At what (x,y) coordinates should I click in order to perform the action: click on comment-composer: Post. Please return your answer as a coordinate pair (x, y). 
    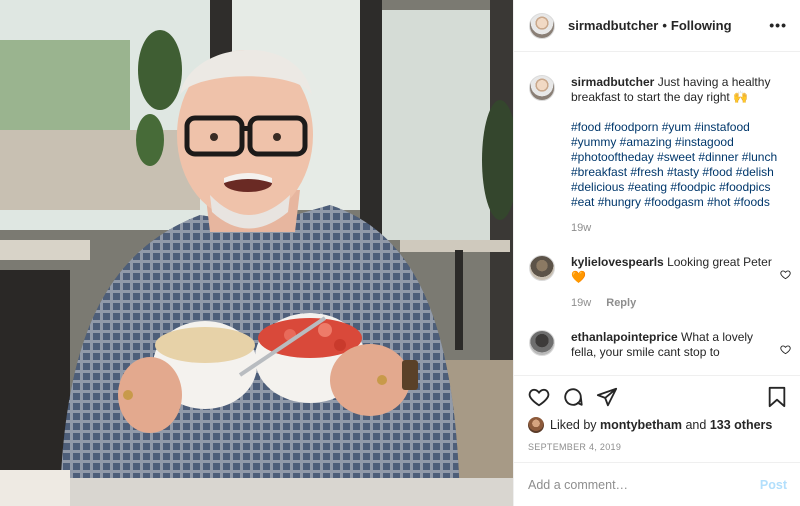
    Looking at the image, I should click on (657, 484).